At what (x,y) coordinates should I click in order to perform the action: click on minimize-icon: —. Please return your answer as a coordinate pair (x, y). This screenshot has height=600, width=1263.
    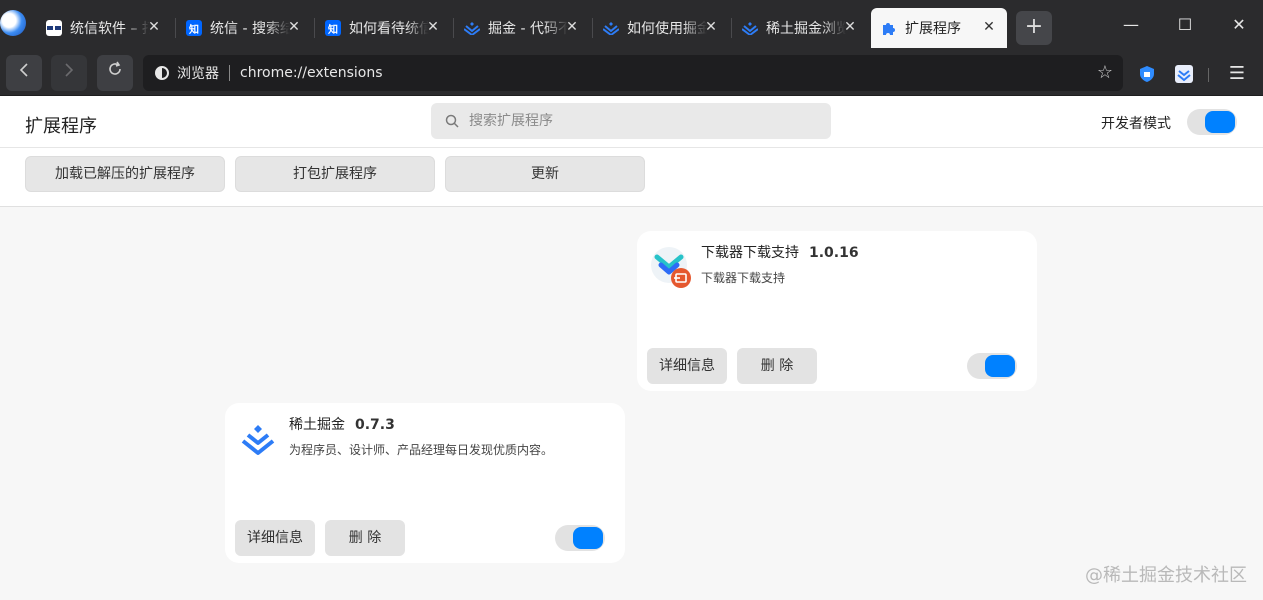
    Looking at the image, I should click on (1131, 25).